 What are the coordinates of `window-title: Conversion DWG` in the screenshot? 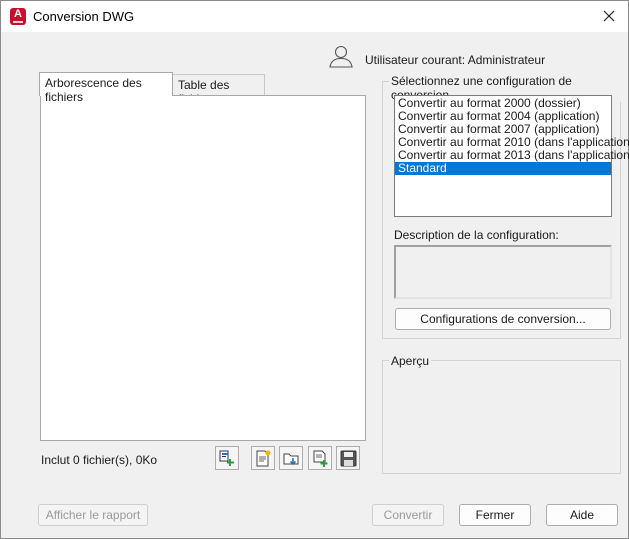 It's located at (84, 16).